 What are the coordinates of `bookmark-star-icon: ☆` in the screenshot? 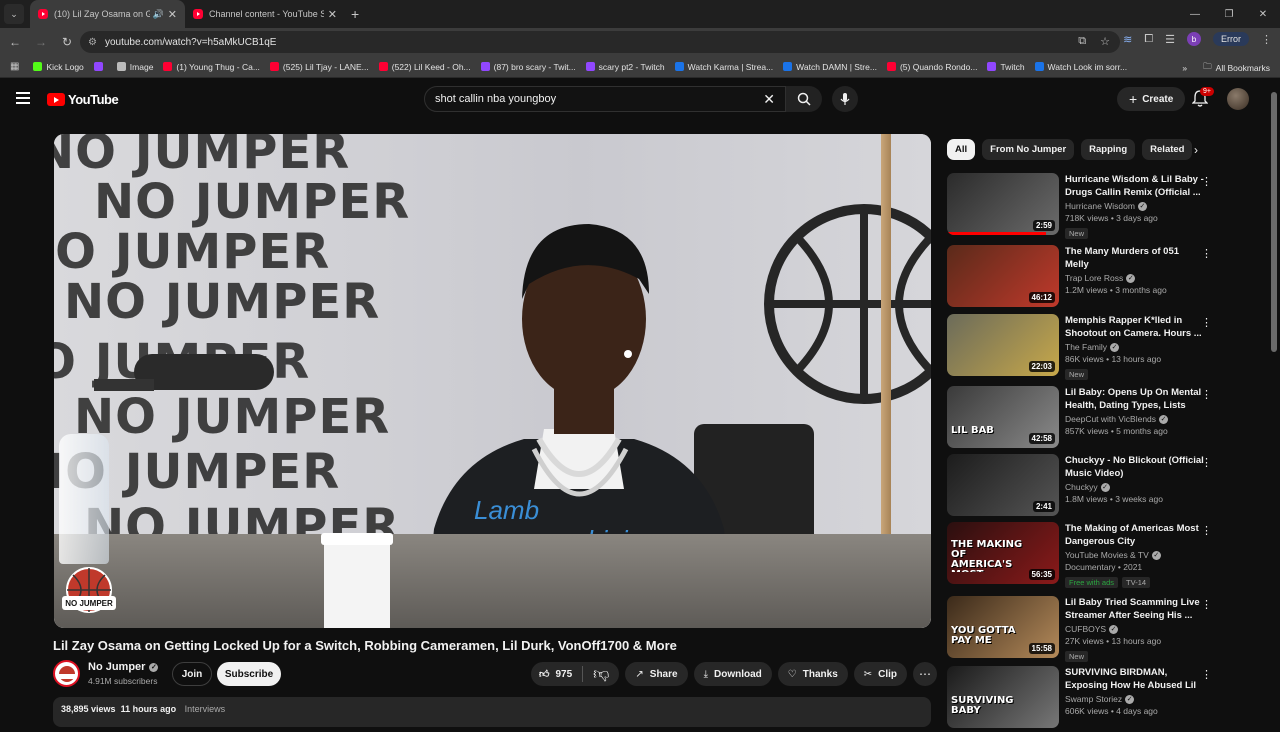 It's located at (1105, 41).